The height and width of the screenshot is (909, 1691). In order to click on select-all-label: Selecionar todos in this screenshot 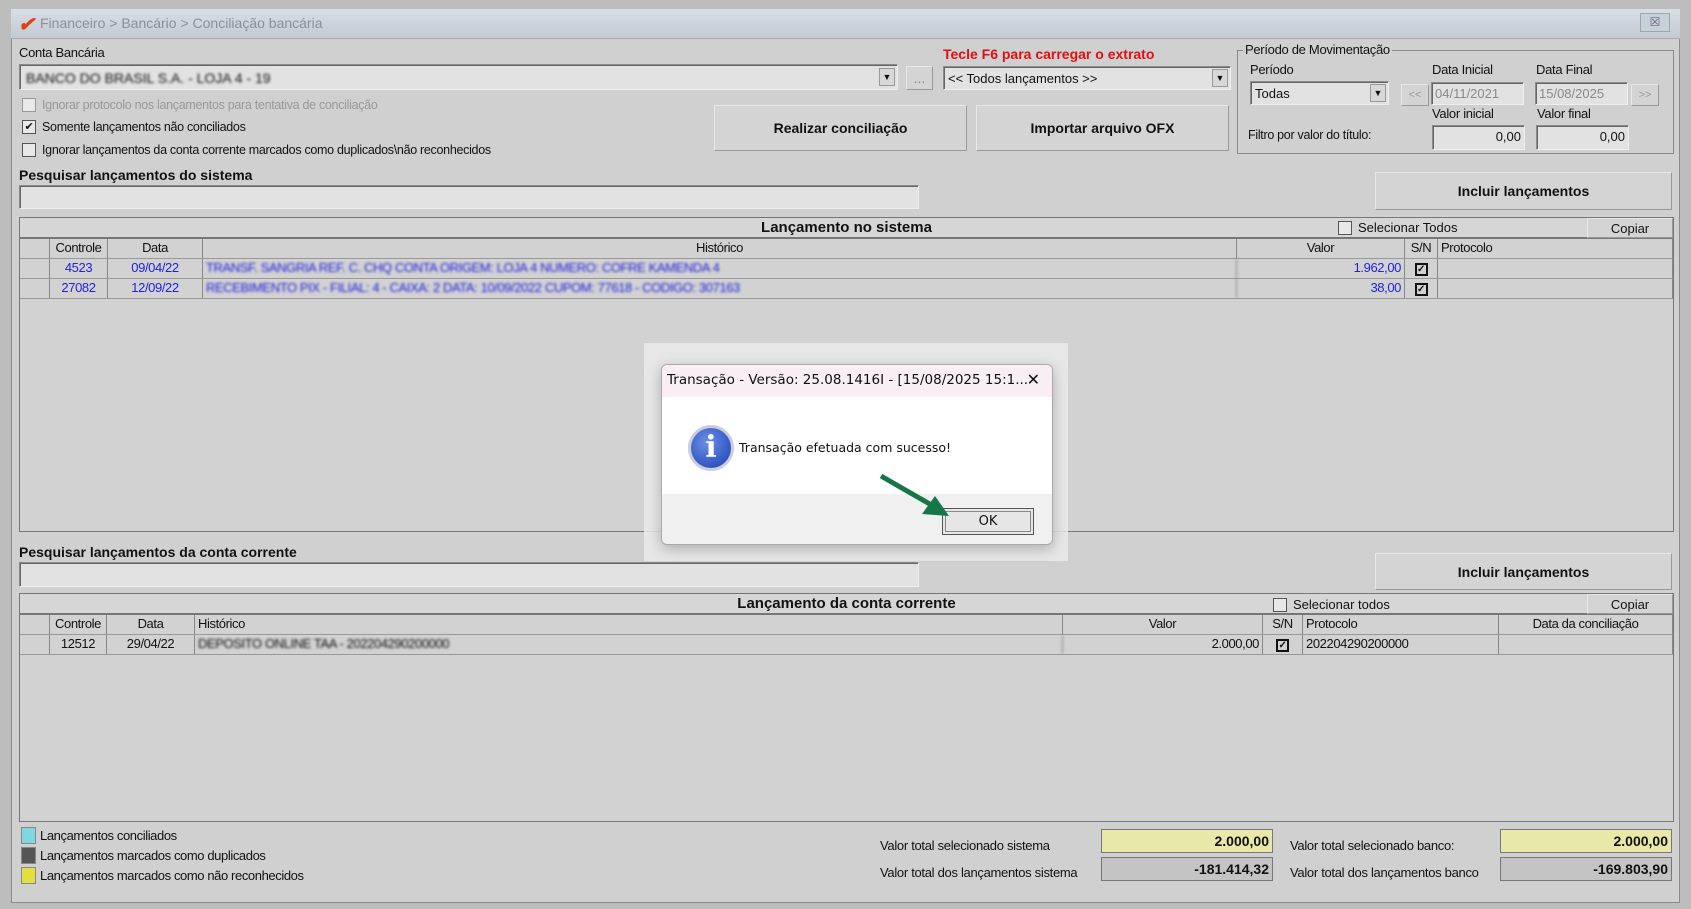, I will do `click(1341, 604)`.